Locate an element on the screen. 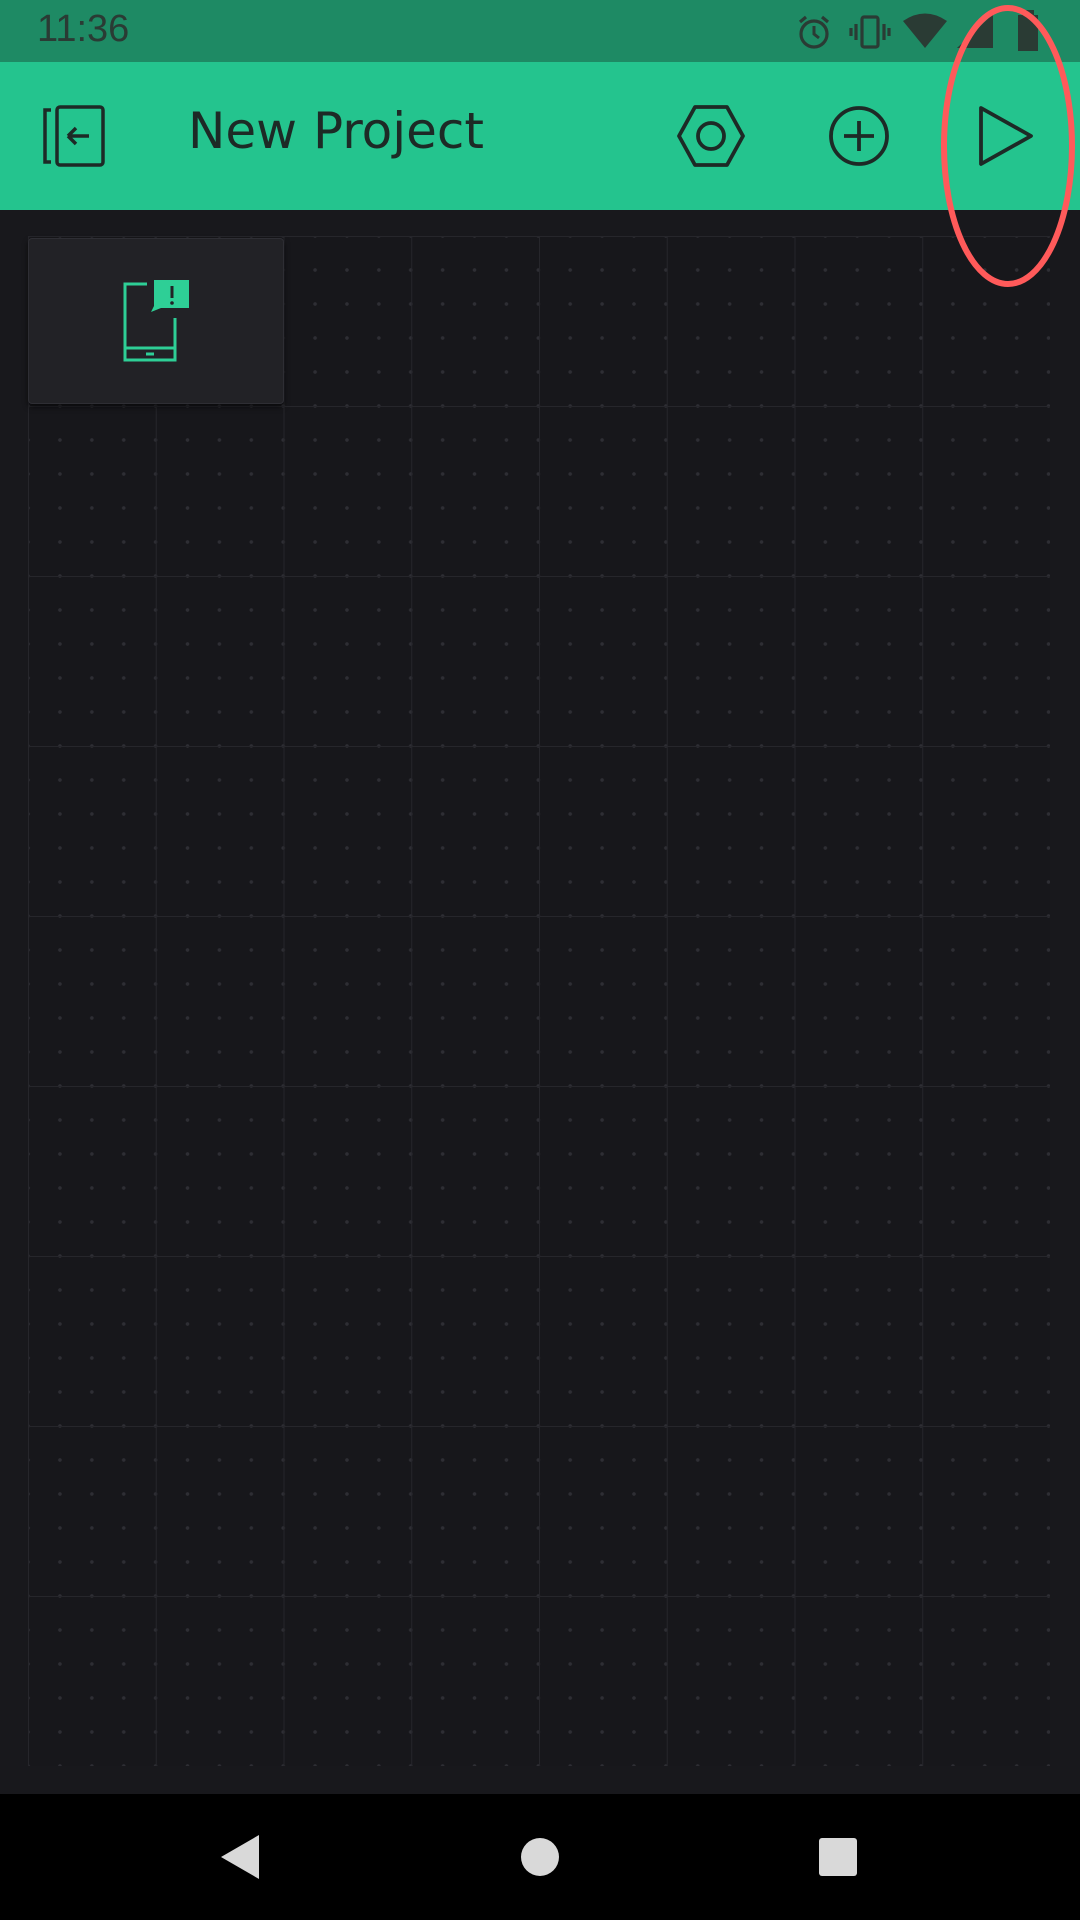  signal-icon is located at coordinates (975, 31).